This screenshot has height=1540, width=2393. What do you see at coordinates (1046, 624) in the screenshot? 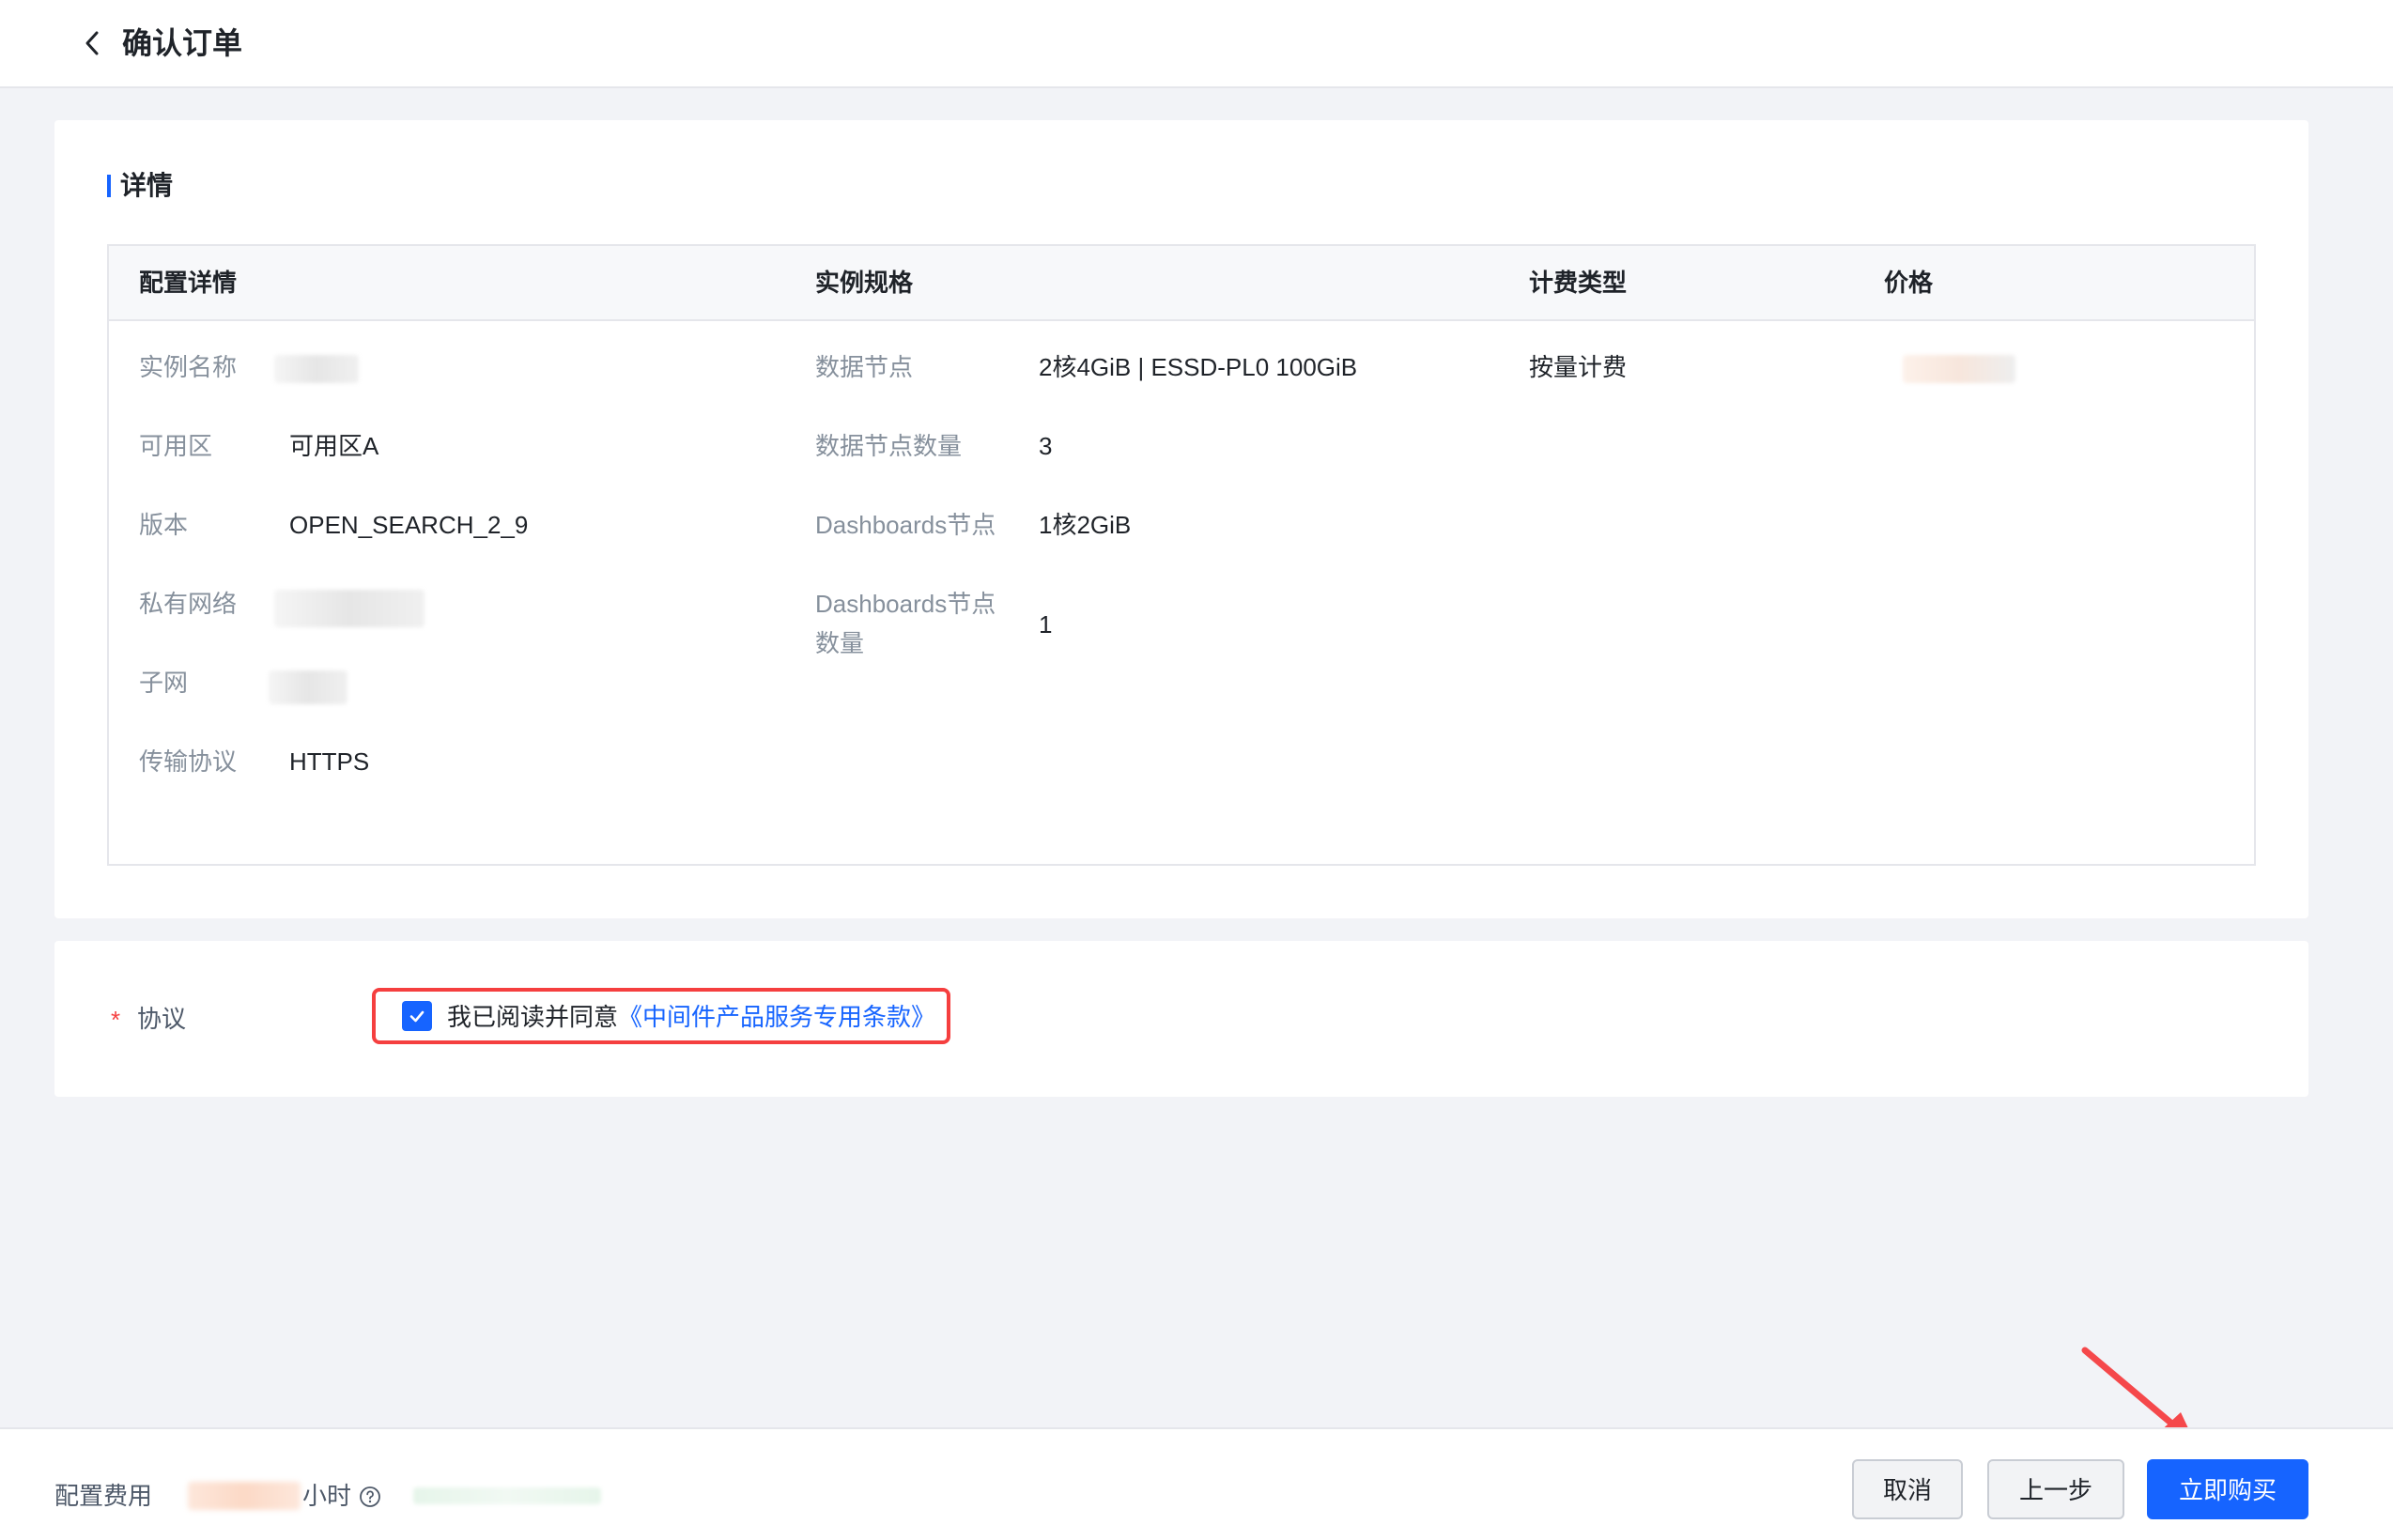
I see `spec-value-dashboards-node-count: 1` at bounding box center [1046, 624].